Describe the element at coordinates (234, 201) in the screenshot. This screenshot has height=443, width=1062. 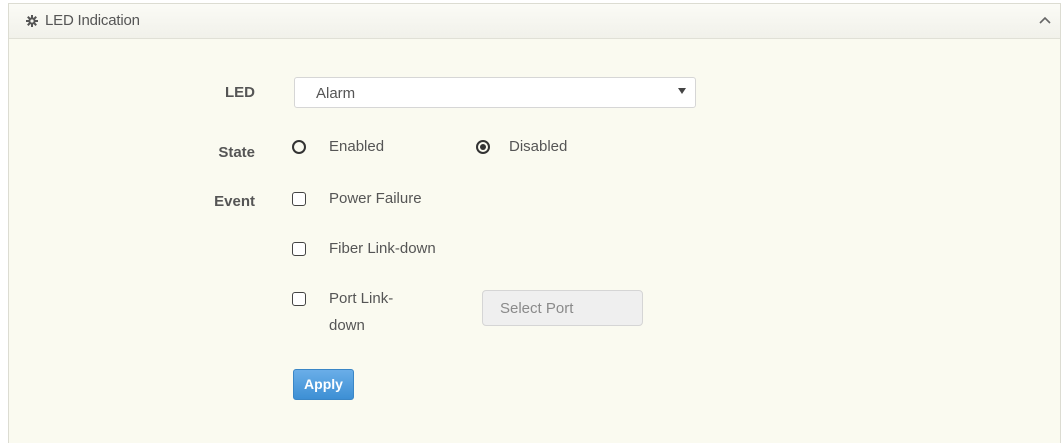
I see `event-label: Event` at that location.